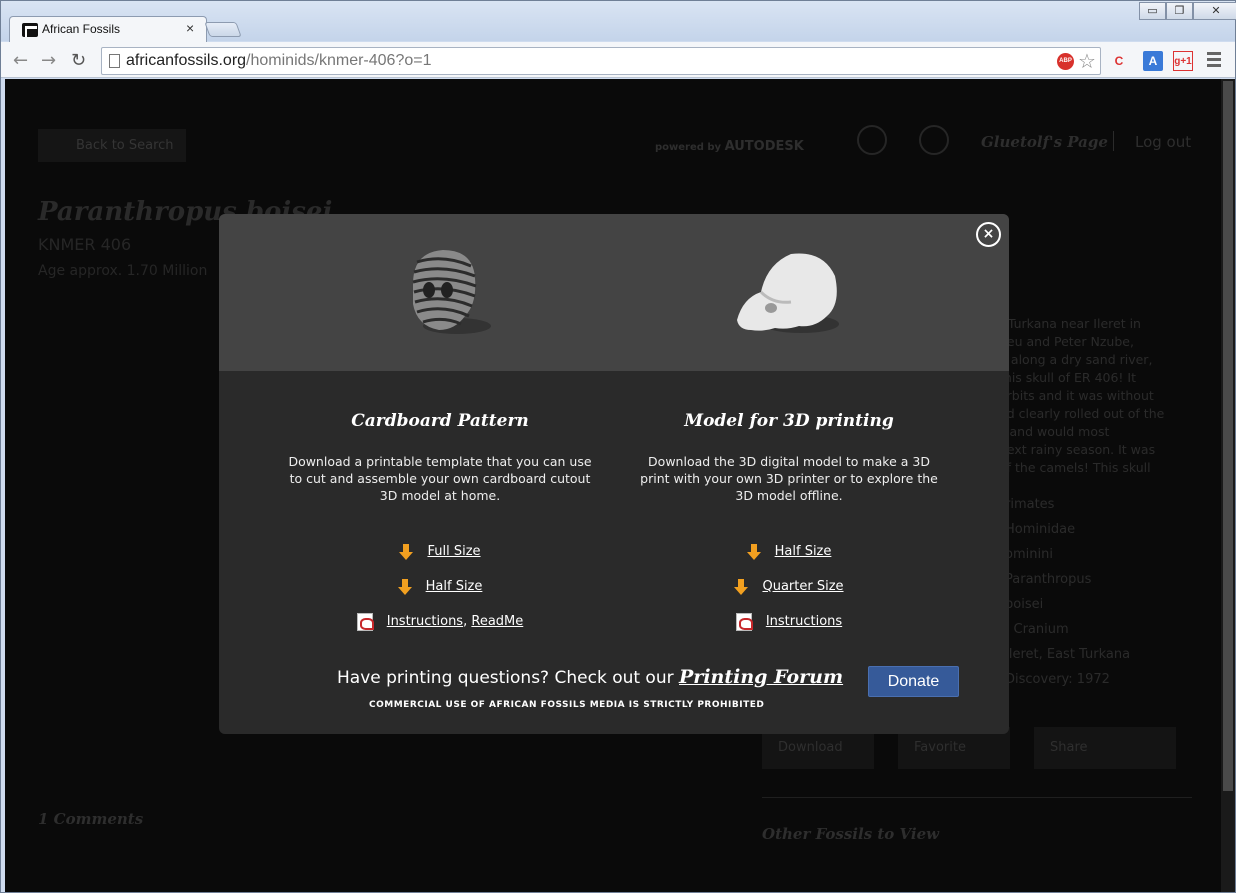 The image size is (1236, 893). I want to click on 3d-instructions-link: Instructions, so click(804, 621).